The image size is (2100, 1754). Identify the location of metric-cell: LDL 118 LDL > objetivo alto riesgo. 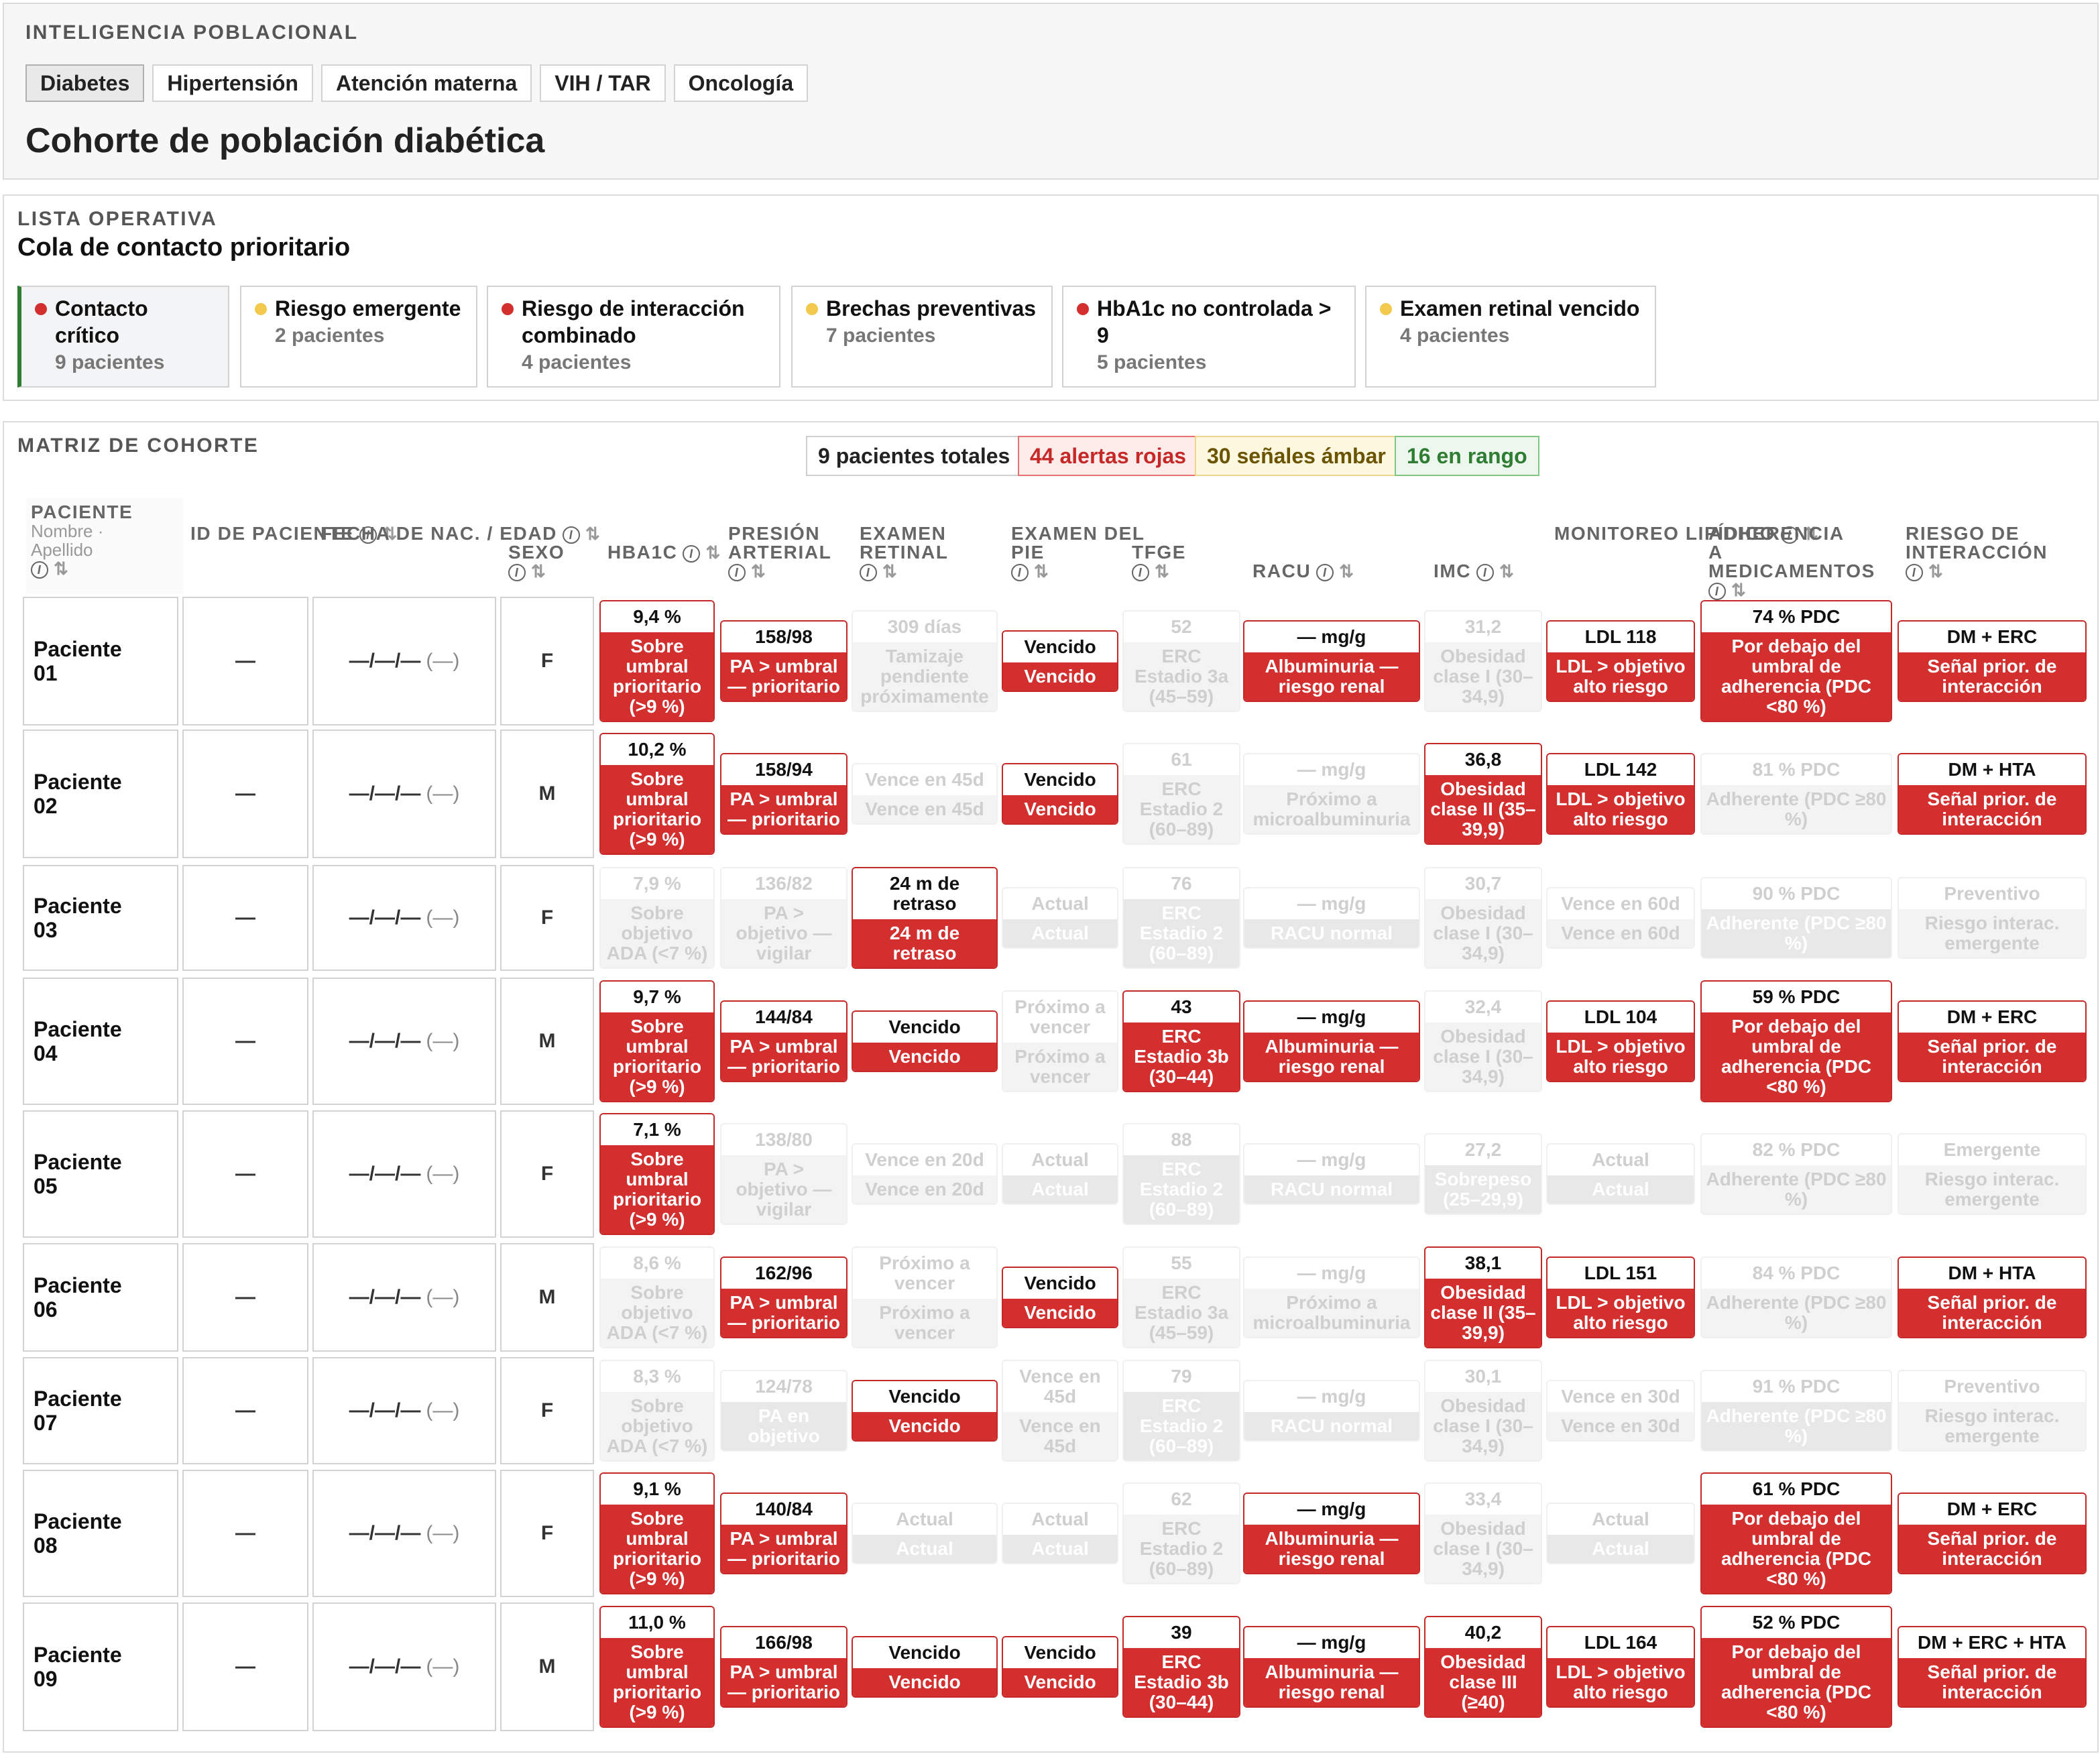
(1620, 661).